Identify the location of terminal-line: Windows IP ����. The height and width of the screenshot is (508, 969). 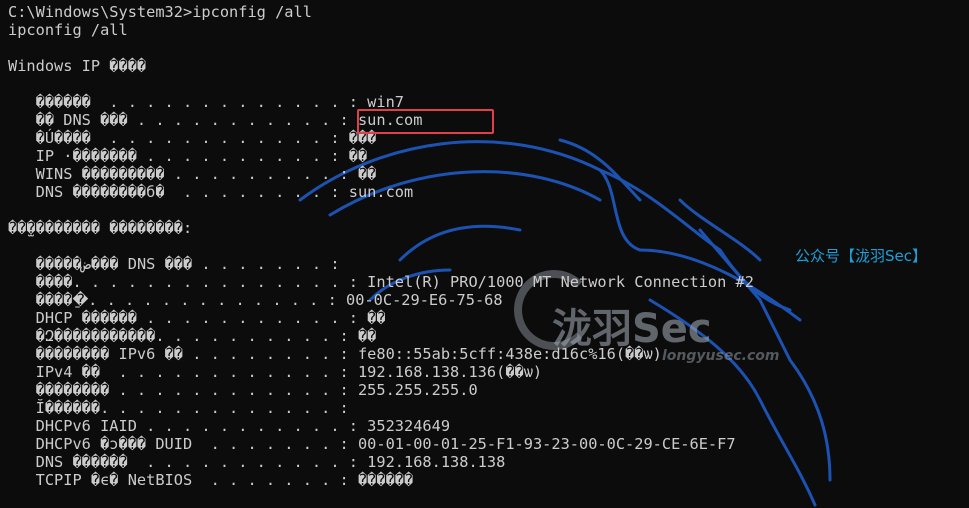
(77, 66).